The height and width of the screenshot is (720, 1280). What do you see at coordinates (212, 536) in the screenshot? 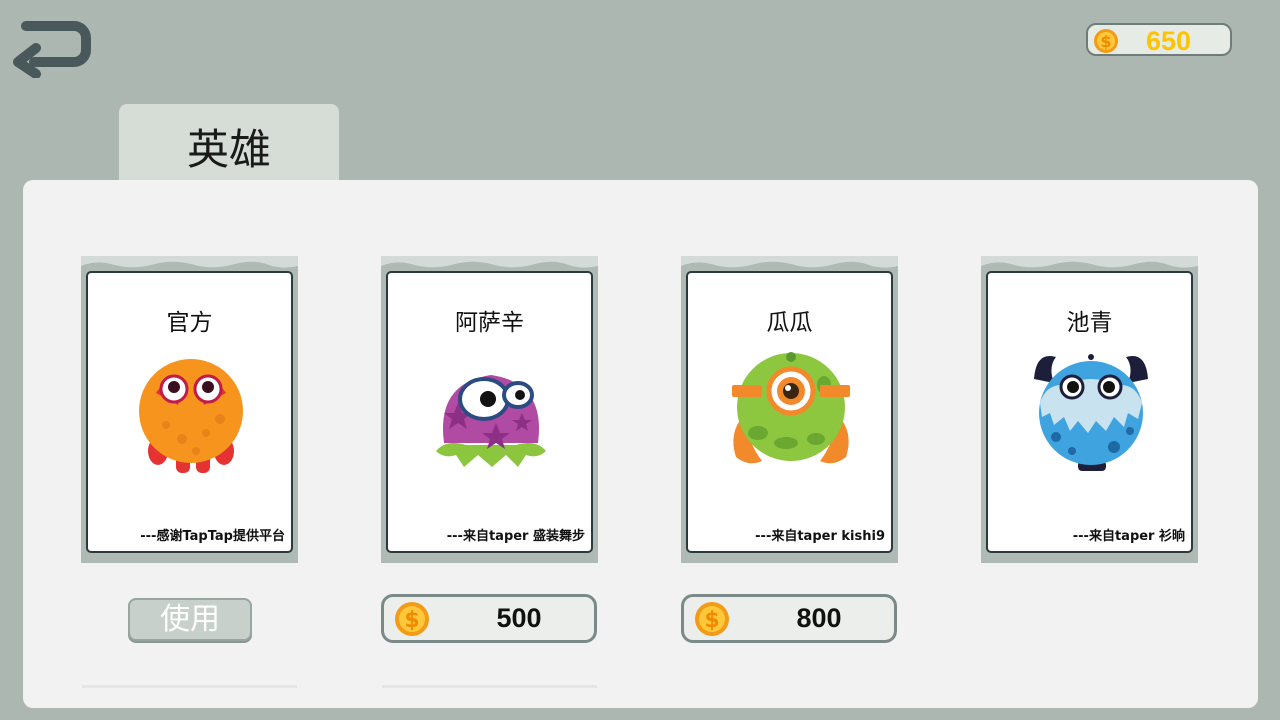
I see `hero-credit: ---感谢TapTap提供平台` at bounding box center [212, 536].